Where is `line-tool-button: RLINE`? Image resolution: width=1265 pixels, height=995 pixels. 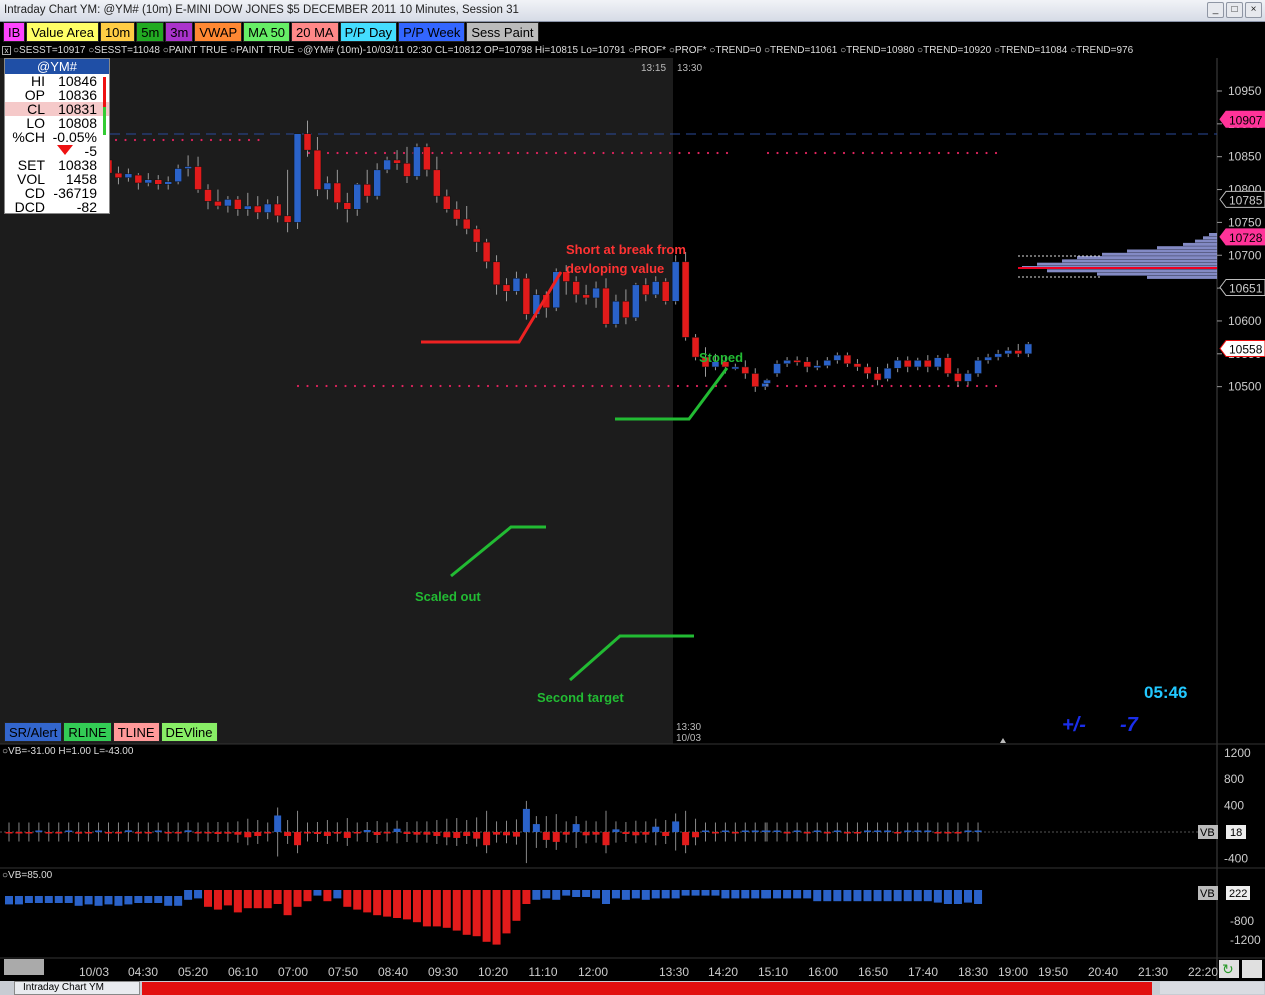
line-tool-button: RLINE is located at coordinates (87, 732).